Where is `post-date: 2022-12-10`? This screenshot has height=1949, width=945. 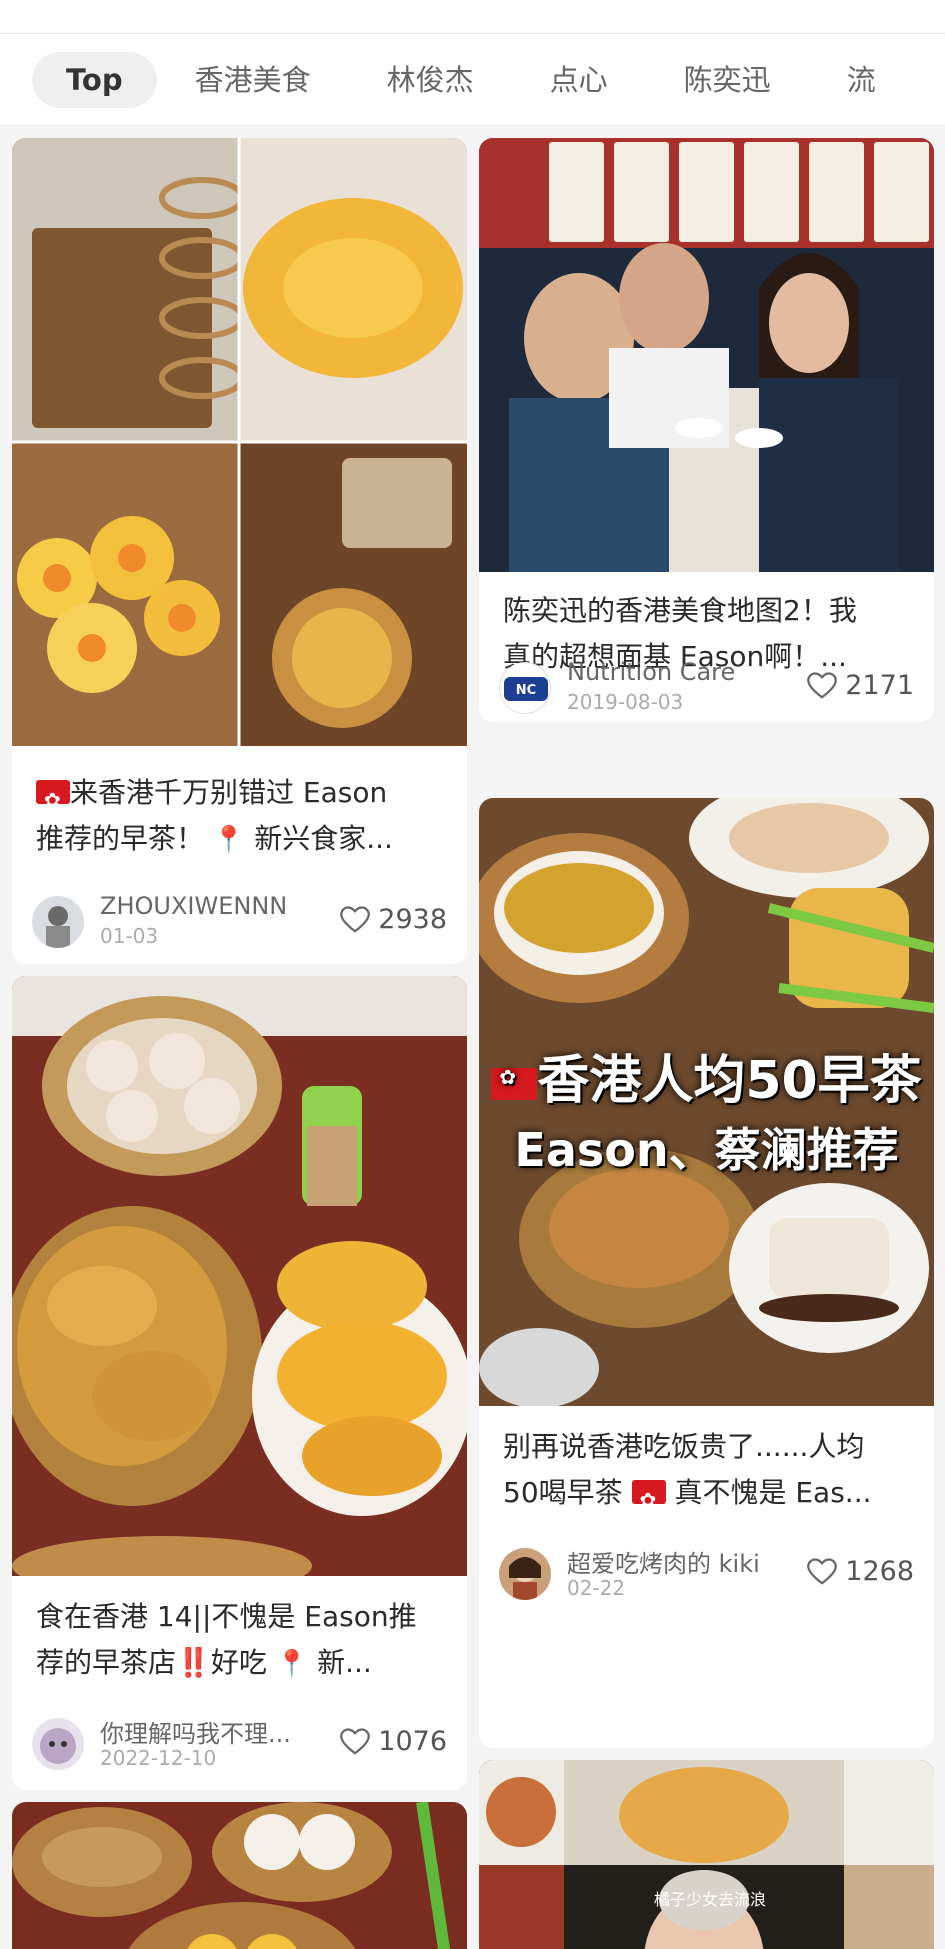
post-date: 2022-12-10 is located at coordinates (158, 1758).